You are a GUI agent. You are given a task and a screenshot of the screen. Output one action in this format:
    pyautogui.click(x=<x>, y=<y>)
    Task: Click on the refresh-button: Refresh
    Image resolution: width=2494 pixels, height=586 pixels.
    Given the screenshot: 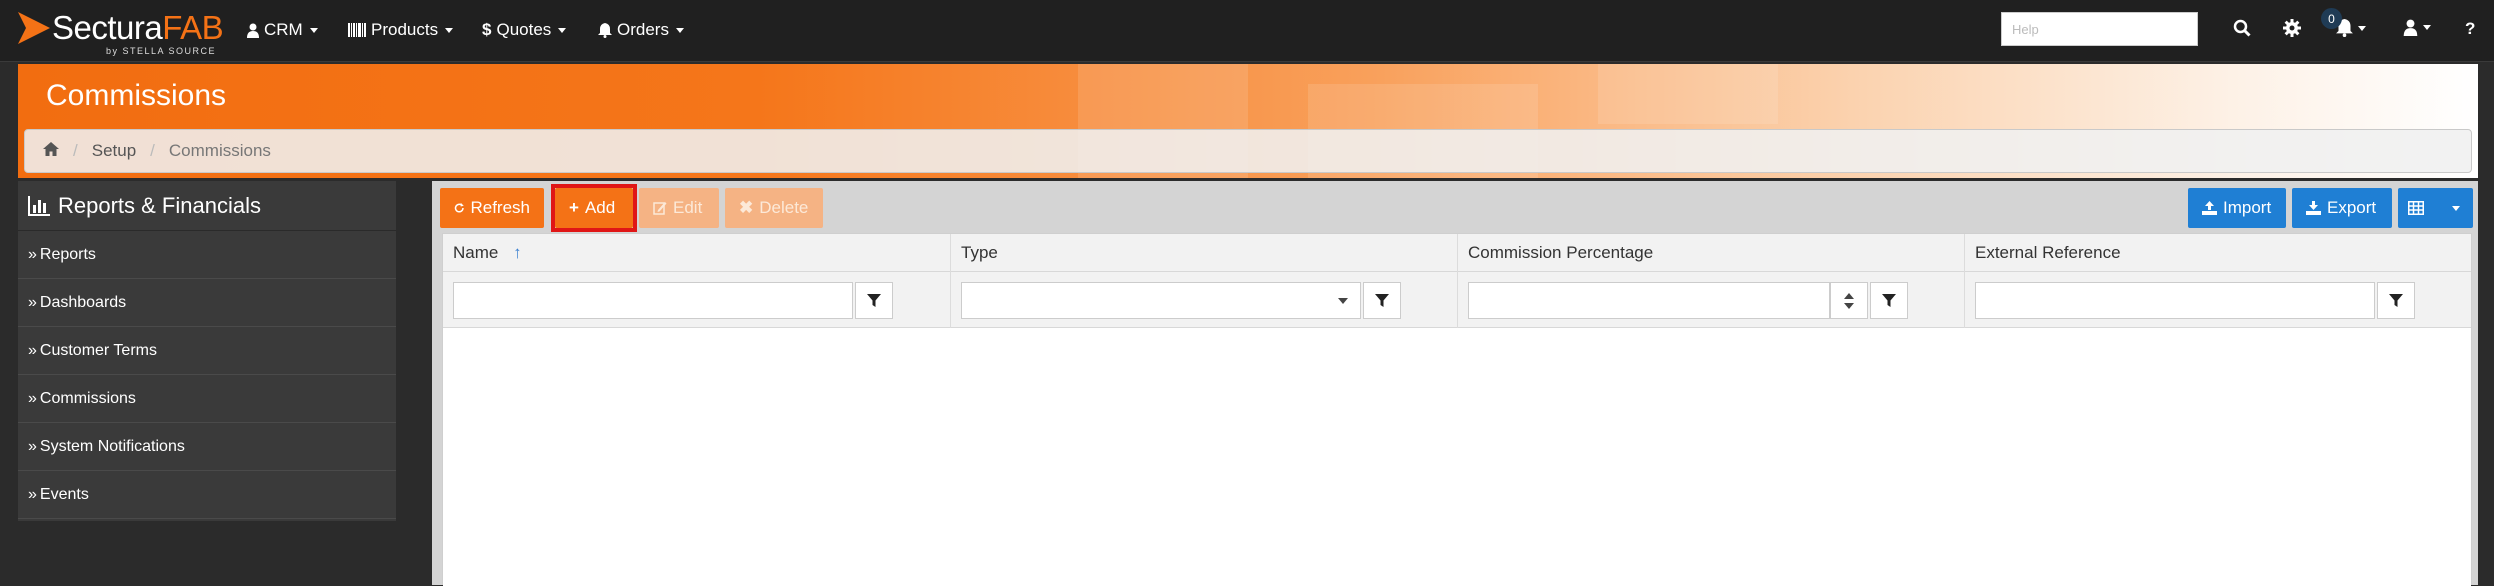 What is the action you would take?
    pyautogui.click(x=492, y=208)
    